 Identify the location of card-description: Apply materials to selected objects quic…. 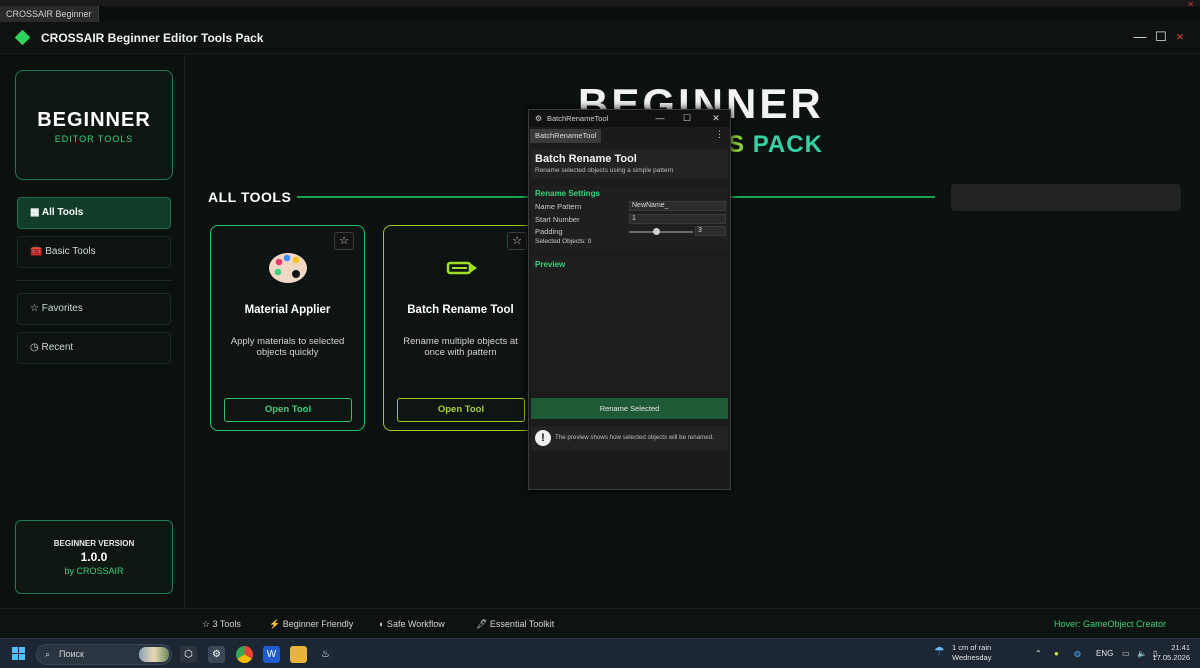
(287, 347).